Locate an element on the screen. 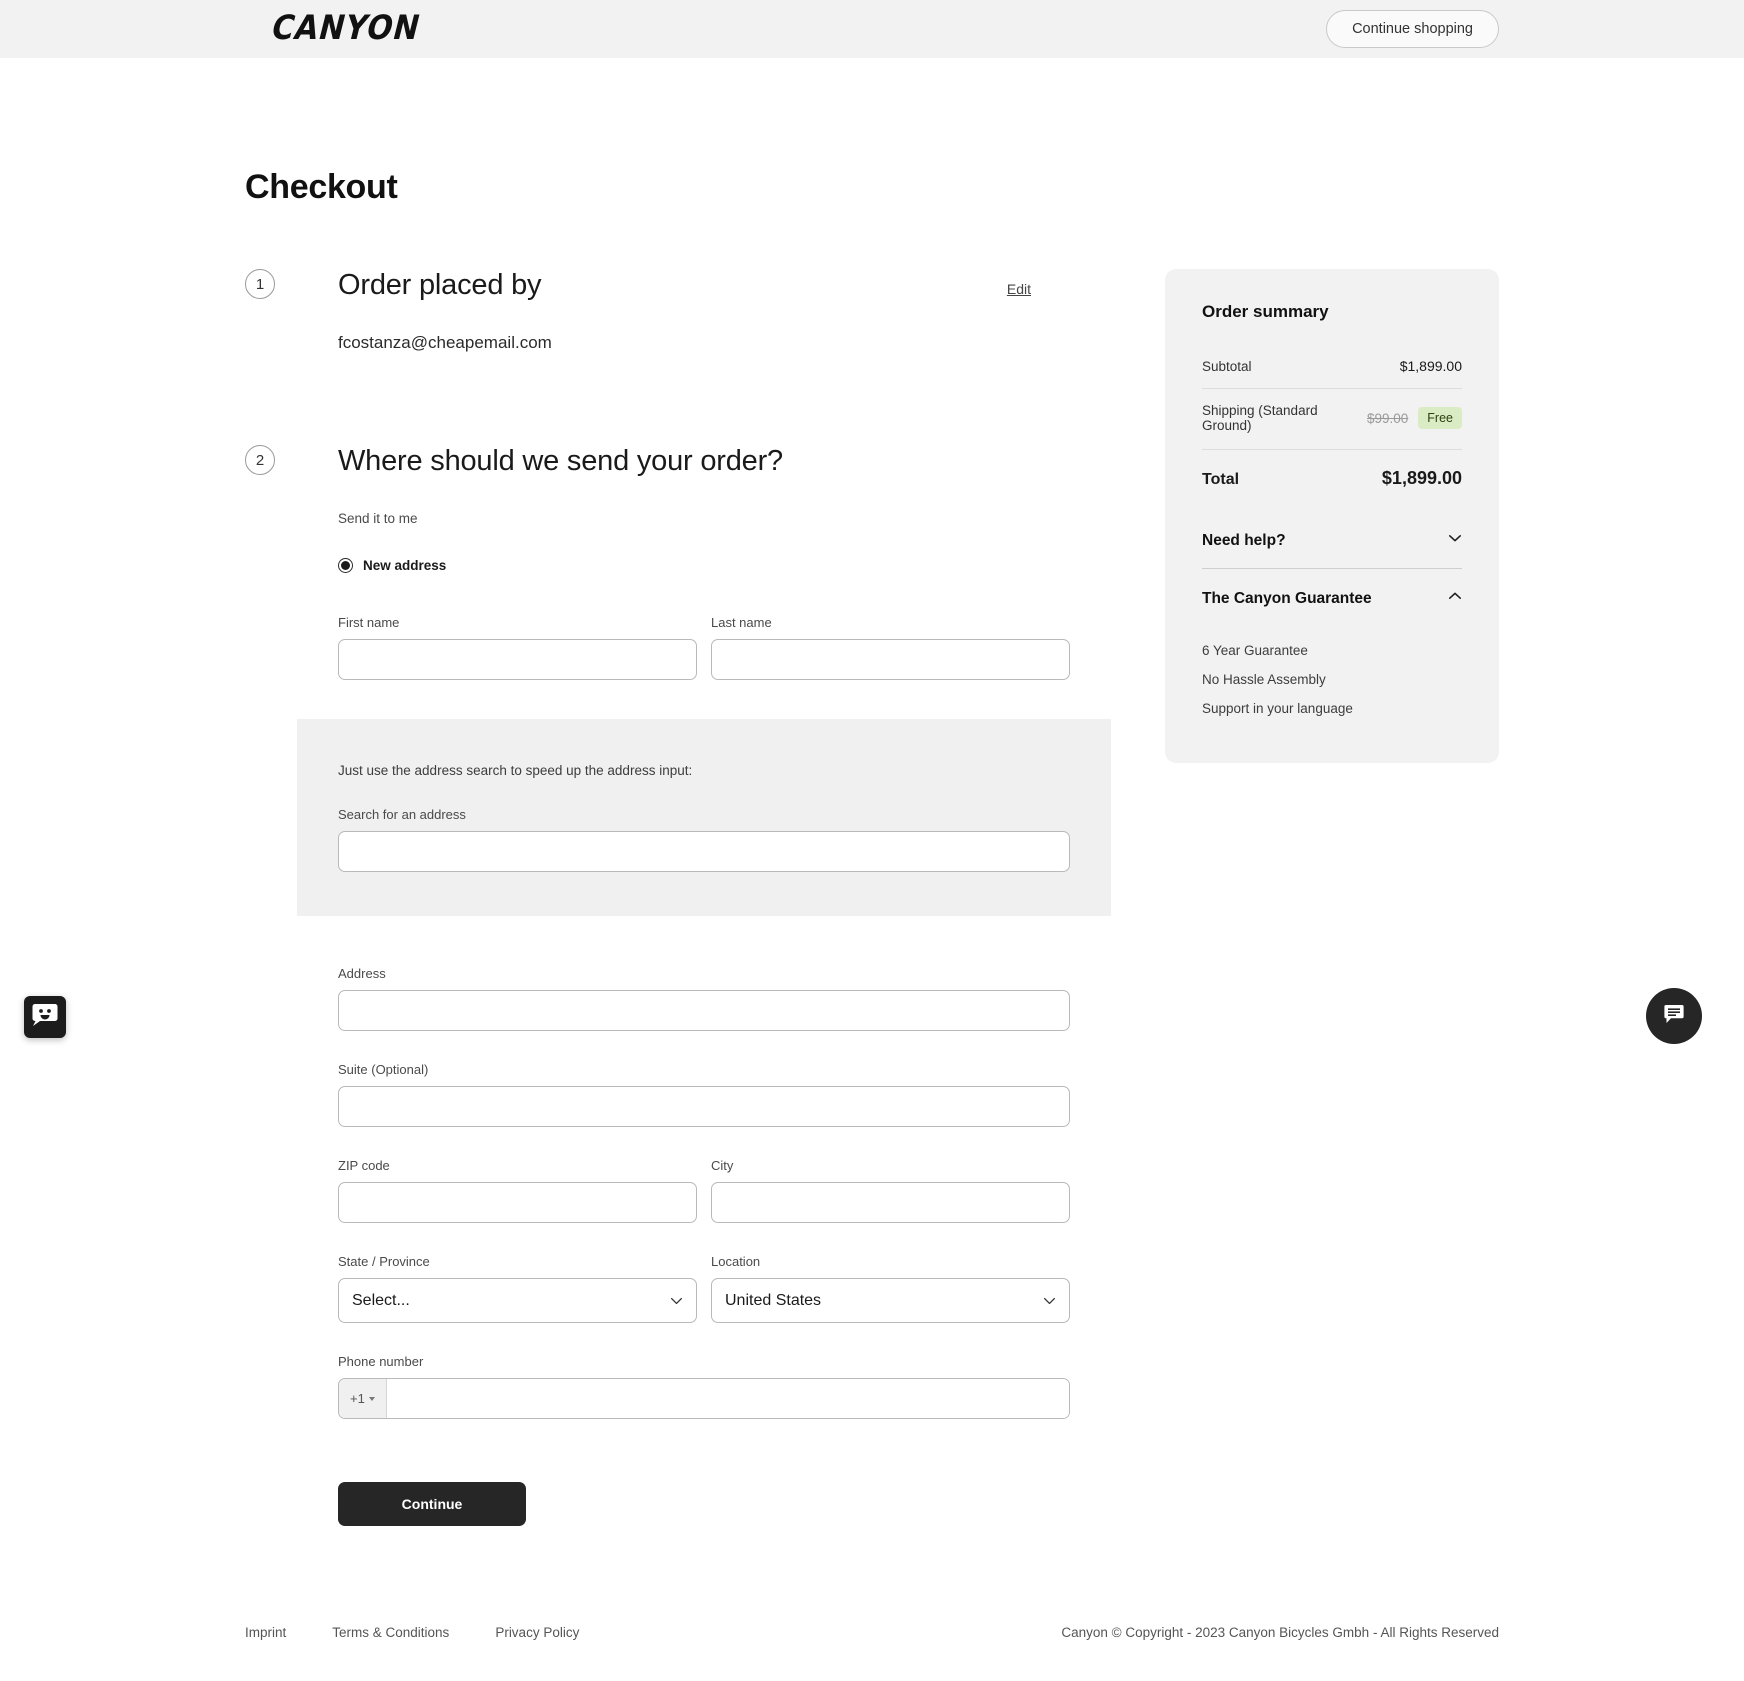 The width and height of the screenshot is (1744, 1681). last-name-label: Last name is located at coordinates (741, 622).